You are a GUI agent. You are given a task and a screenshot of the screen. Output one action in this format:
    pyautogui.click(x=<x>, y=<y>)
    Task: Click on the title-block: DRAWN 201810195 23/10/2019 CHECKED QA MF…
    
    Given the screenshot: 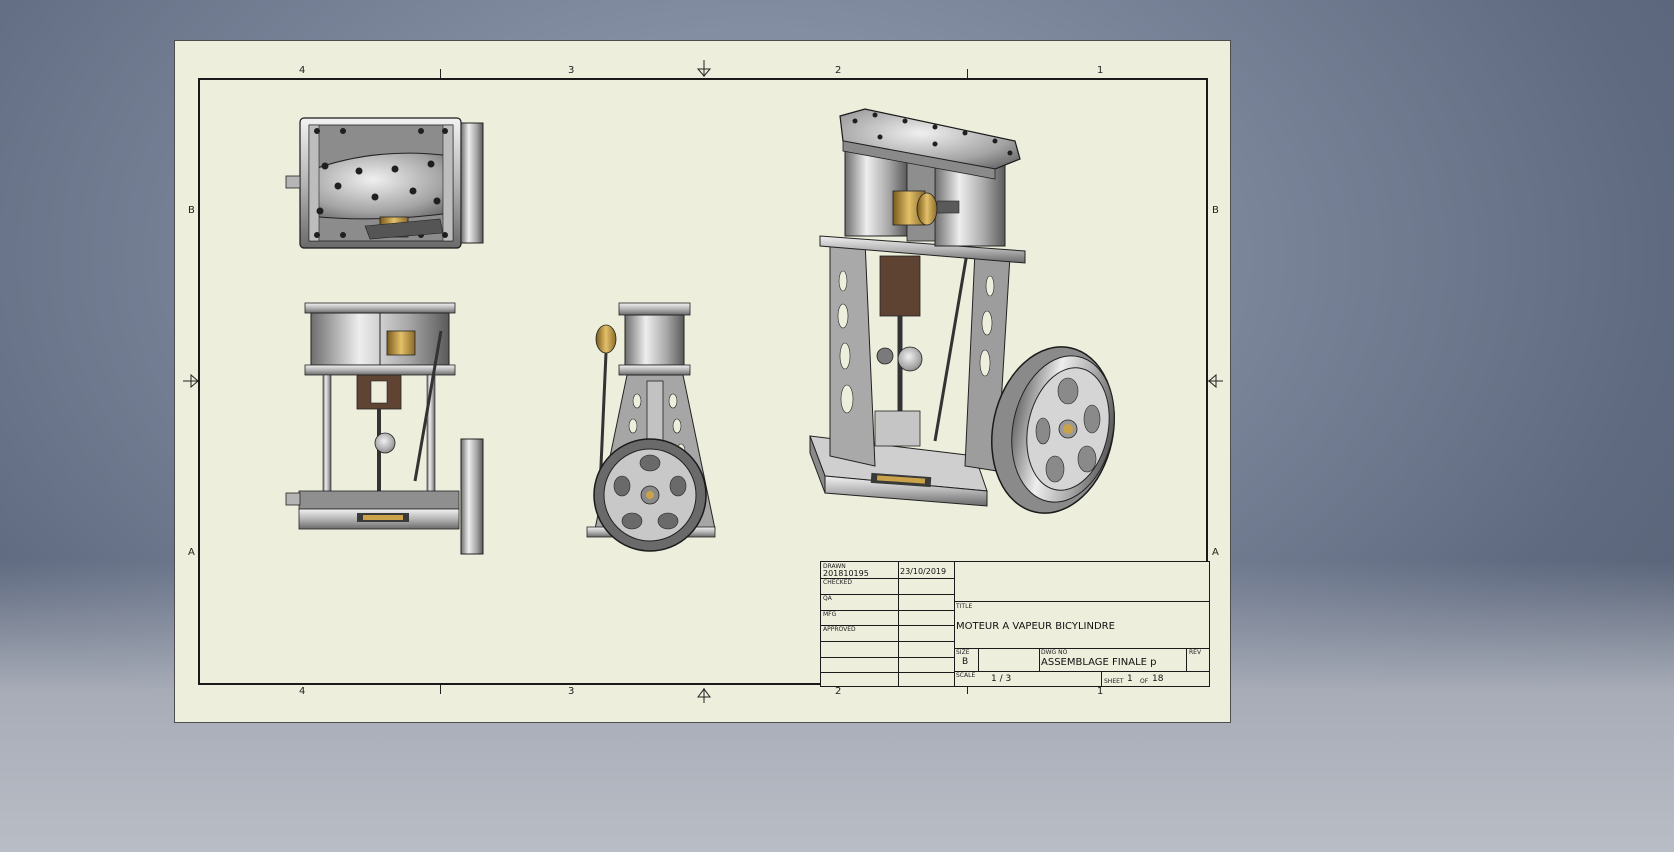 What is the action you would take?
    pyautogui.click(x=1015, y=624)
    